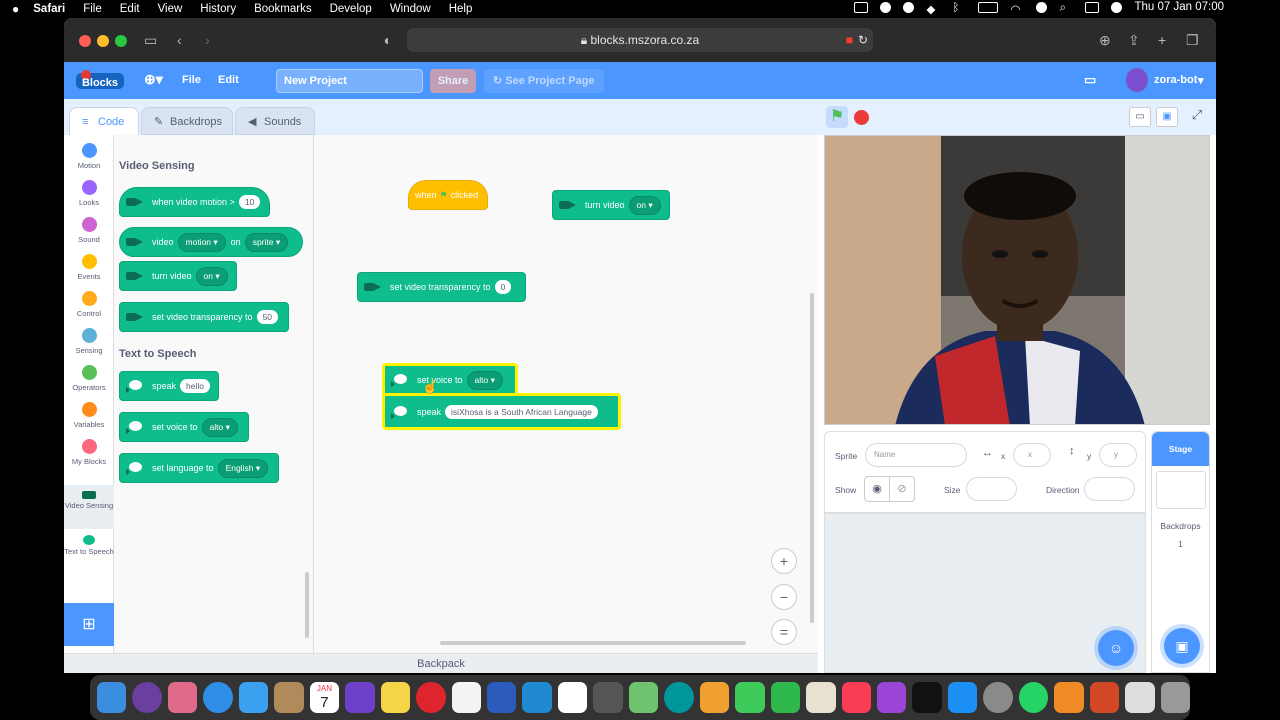 The width and height of the screenshot is (1280, 720). What do you see at coordinates (1180, 552) in the screenshot?
I see `stage-selector: Stage Backdrops 1 ▣` at bounding box center [1180, 552].